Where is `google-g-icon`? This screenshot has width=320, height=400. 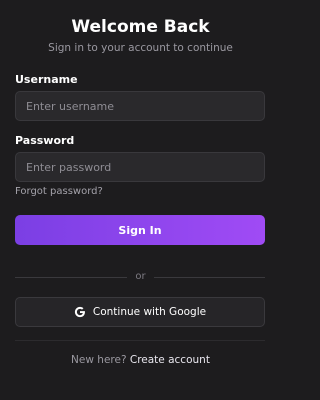
google-g-icon is located at coordinates (80, 312).